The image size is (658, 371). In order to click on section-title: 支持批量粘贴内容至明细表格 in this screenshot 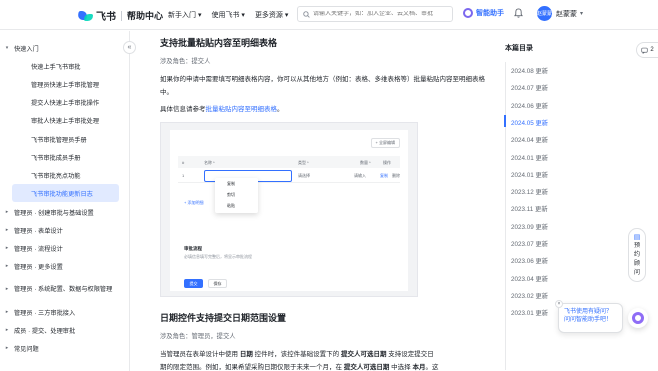, I will do `click(219, 43)`.